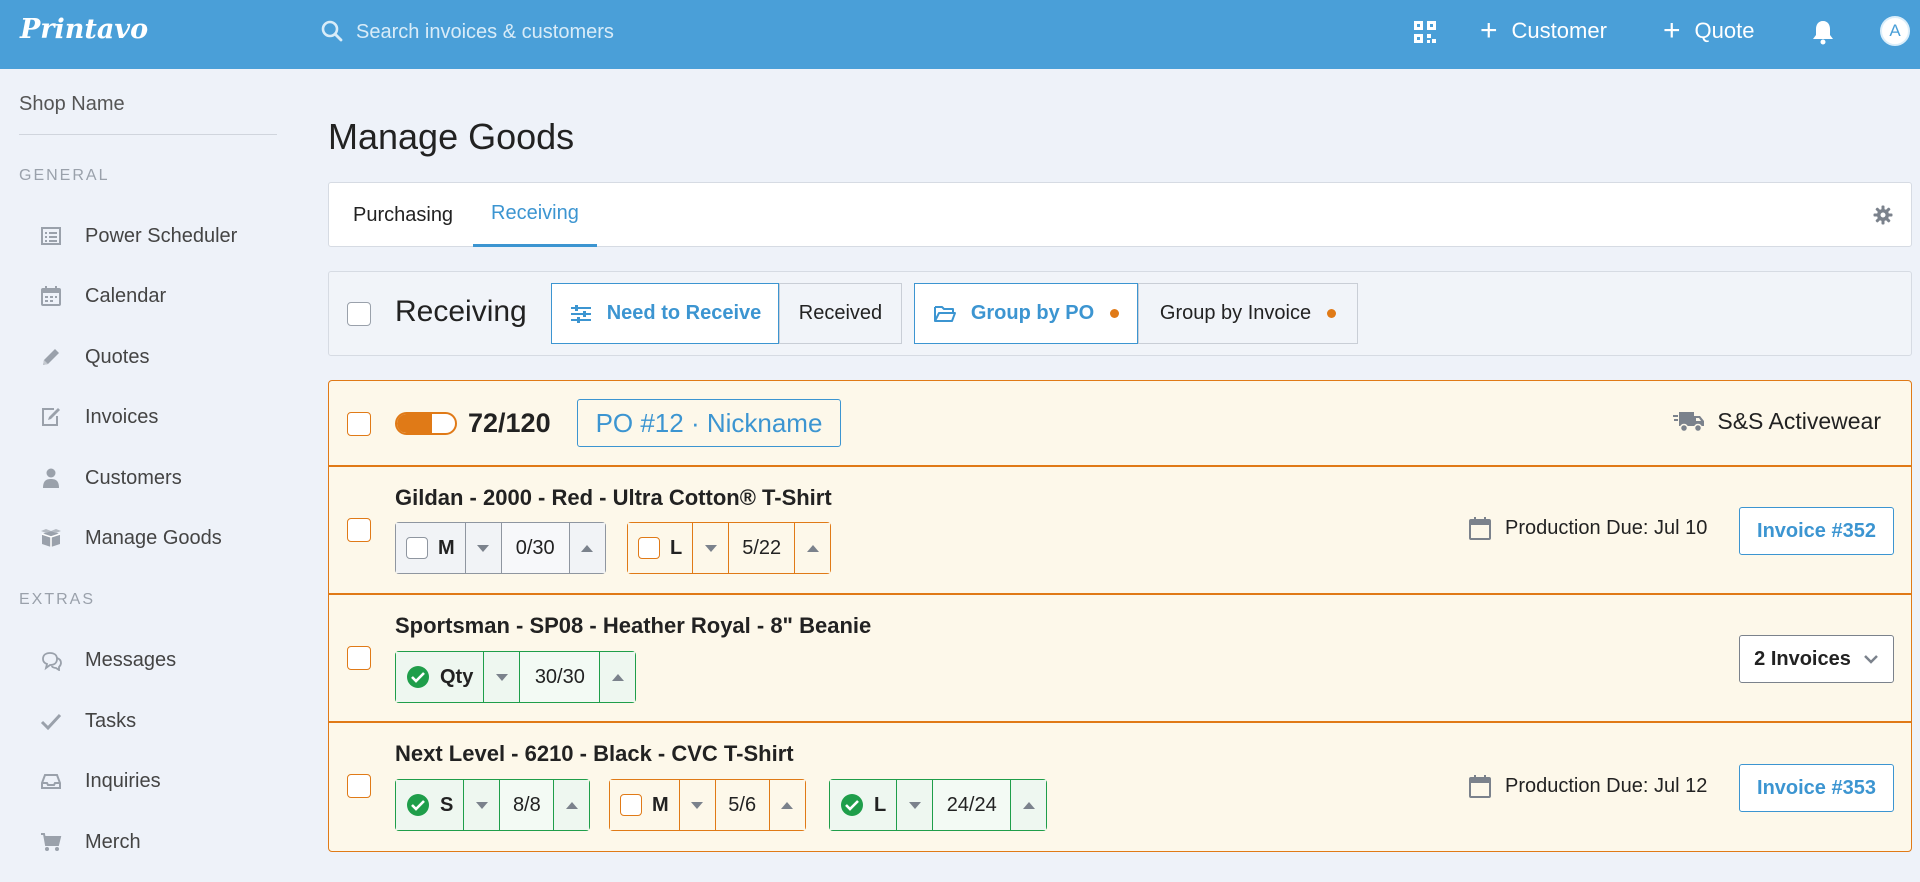 This screenshot has width=1920, height=882. I want to click on sidebar-item-invoices: Invoices, so click(160, 417).